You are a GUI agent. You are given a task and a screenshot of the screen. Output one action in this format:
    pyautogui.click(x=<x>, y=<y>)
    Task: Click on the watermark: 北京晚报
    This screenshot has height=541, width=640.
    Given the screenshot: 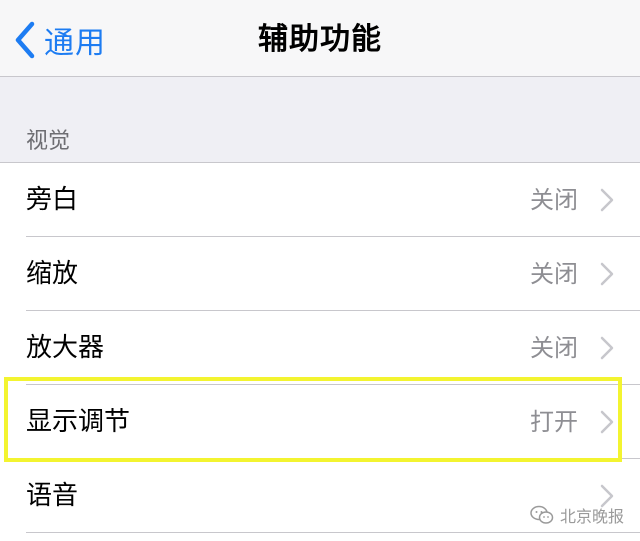 What is the action you would take?
    pyautogui.click(x=577, y=515)
    